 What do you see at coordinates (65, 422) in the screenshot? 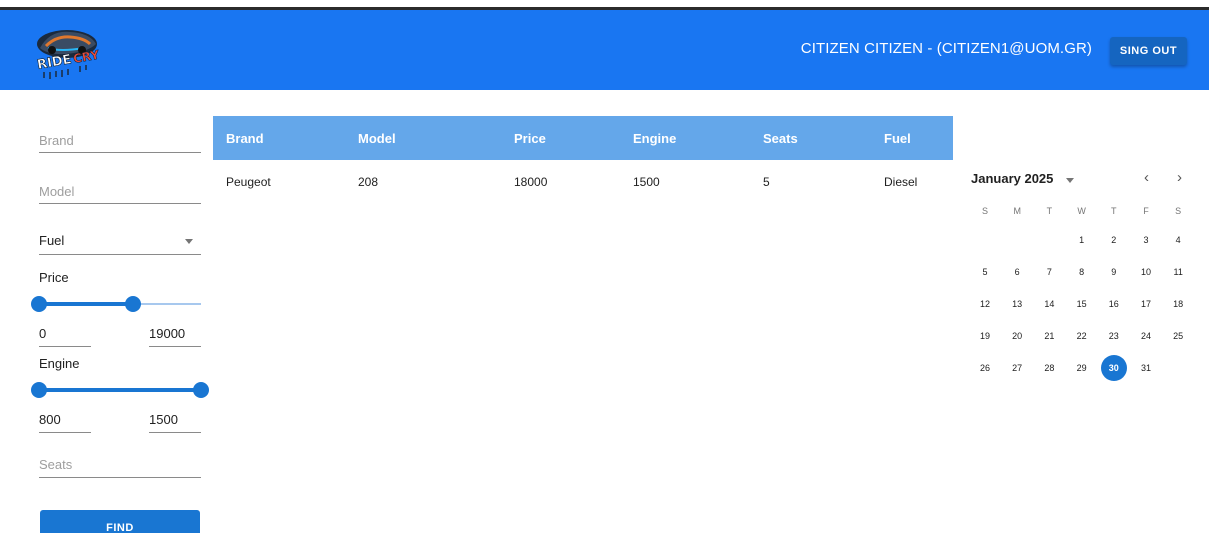
I see `engine-min-input: 800` at bounding box center [65, 422].